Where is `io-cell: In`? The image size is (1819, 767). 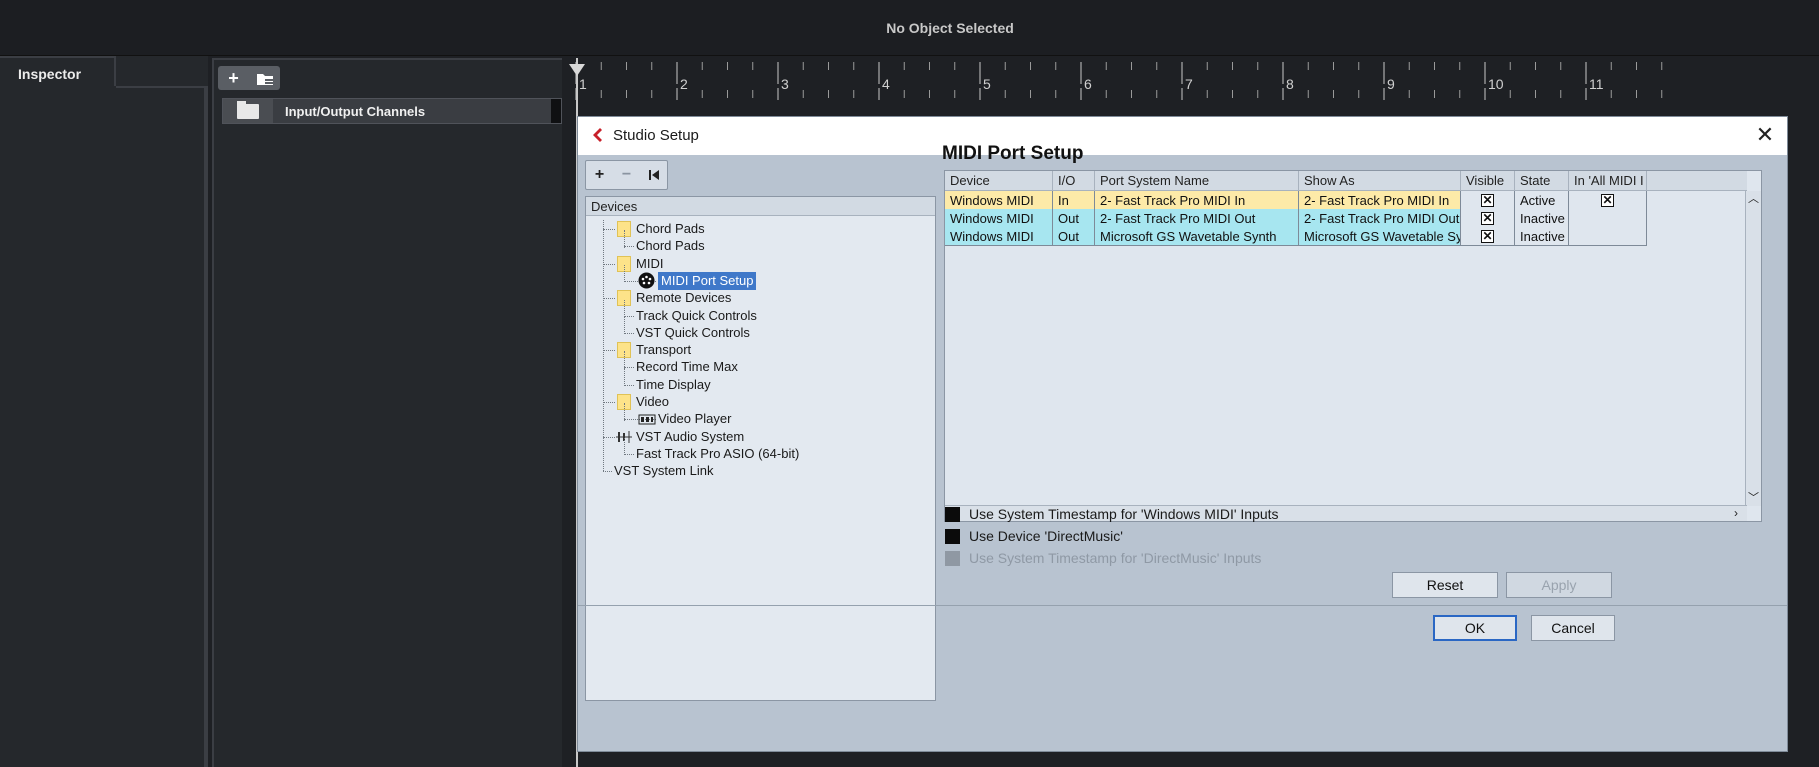 io-cell: In is located at coordinates (1074, 200).